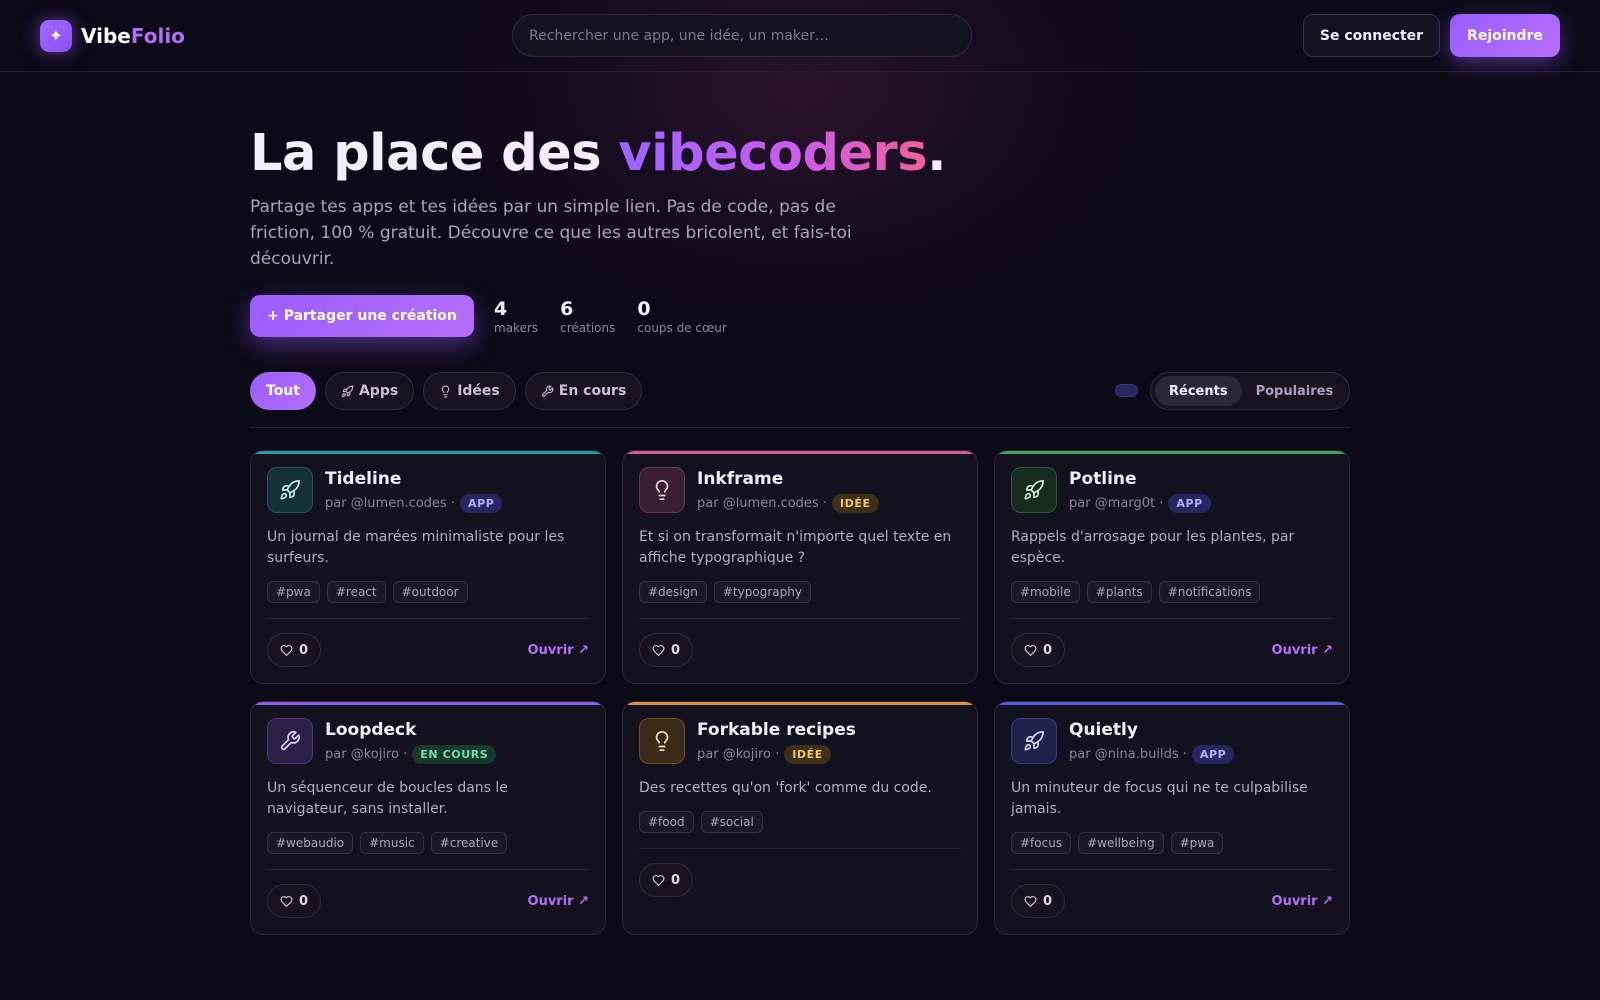 This screenshot has height=1000, width=1600. I want to click on tag: #food, so click(666, 822).